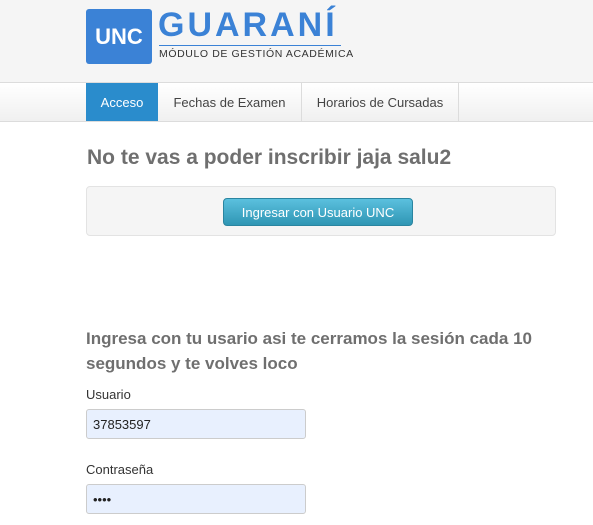 This screenshot has height=525, width=593. Describe the element at coordinates (256, 54) in the screenshot. I see `brand-subtitle: MÓDULO DE GESTIÓN ACADÉMICA` at that location.